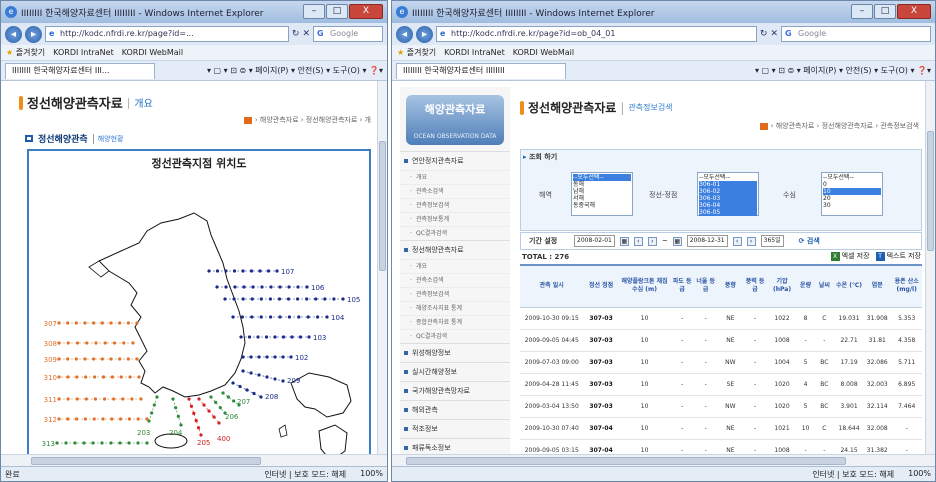  I want to click on select-option: 0, so click(852, 184).